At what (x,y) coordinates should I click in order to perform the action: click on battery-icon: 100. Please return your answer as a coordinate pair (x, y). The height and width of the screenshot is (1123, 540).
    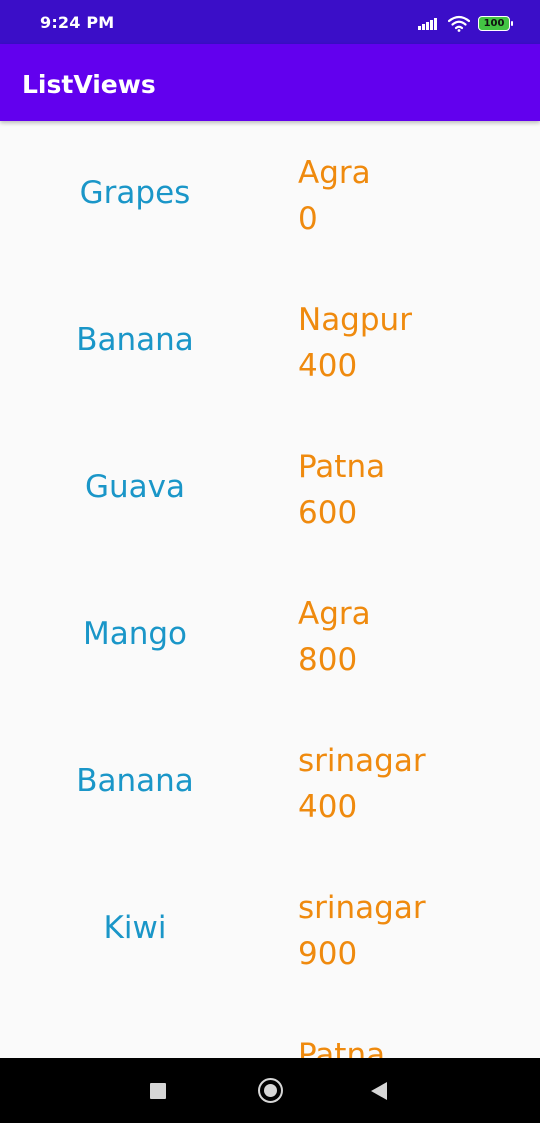
    Looking at the image, I should click on (495, 23).